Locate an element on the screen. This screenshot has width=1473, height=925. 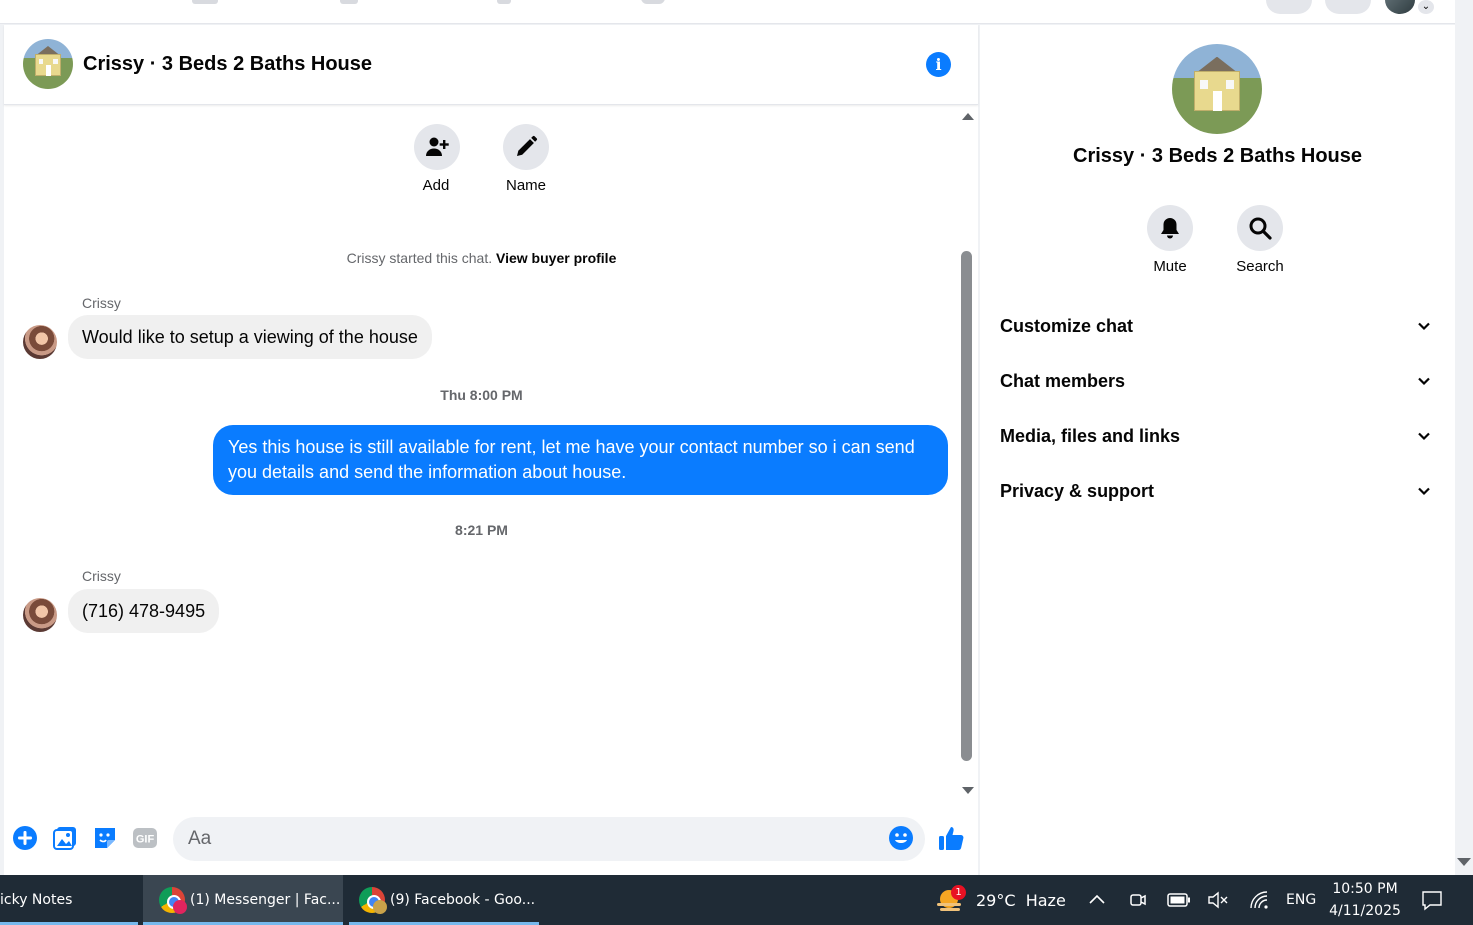
system-text: Crissy started this chat. is located at coordinates (419, 258).